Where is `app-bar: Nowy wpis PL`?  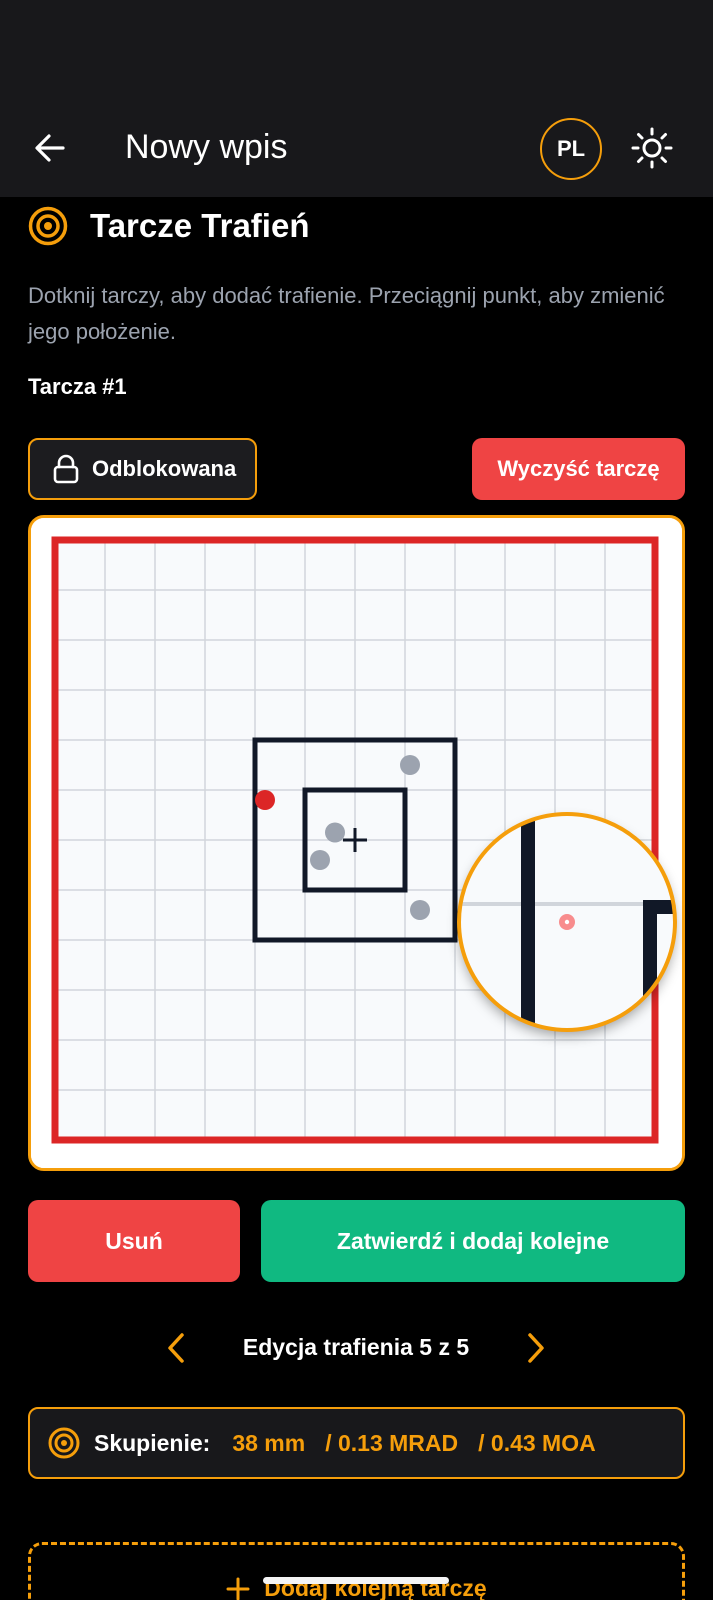 app-bar: Nowy wpis PL is located at coordinates (356, 148).